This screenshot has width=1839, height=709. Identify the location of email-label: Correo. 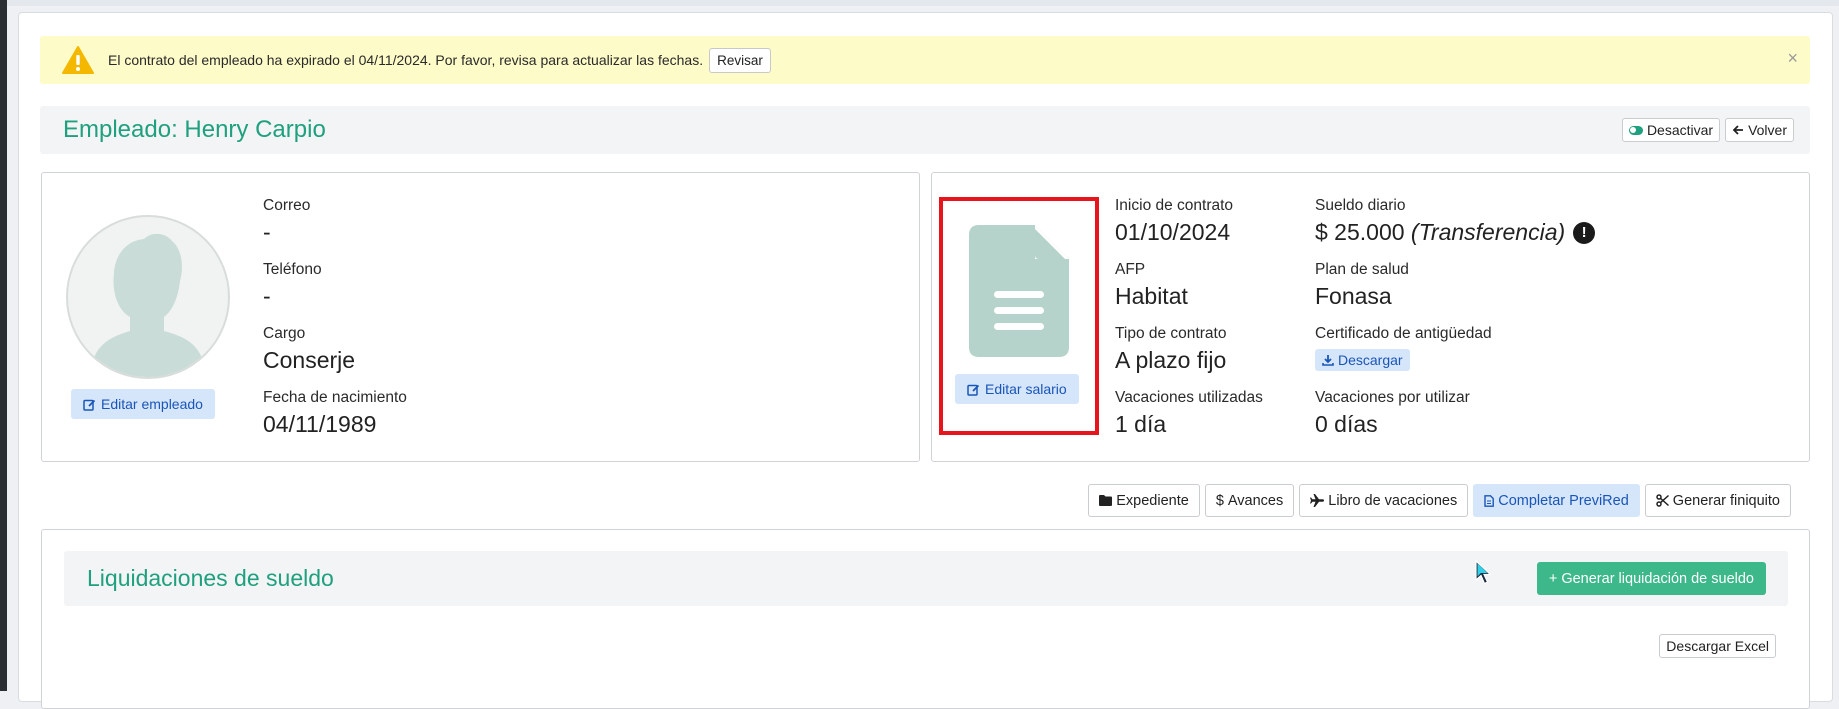
(287, 205).